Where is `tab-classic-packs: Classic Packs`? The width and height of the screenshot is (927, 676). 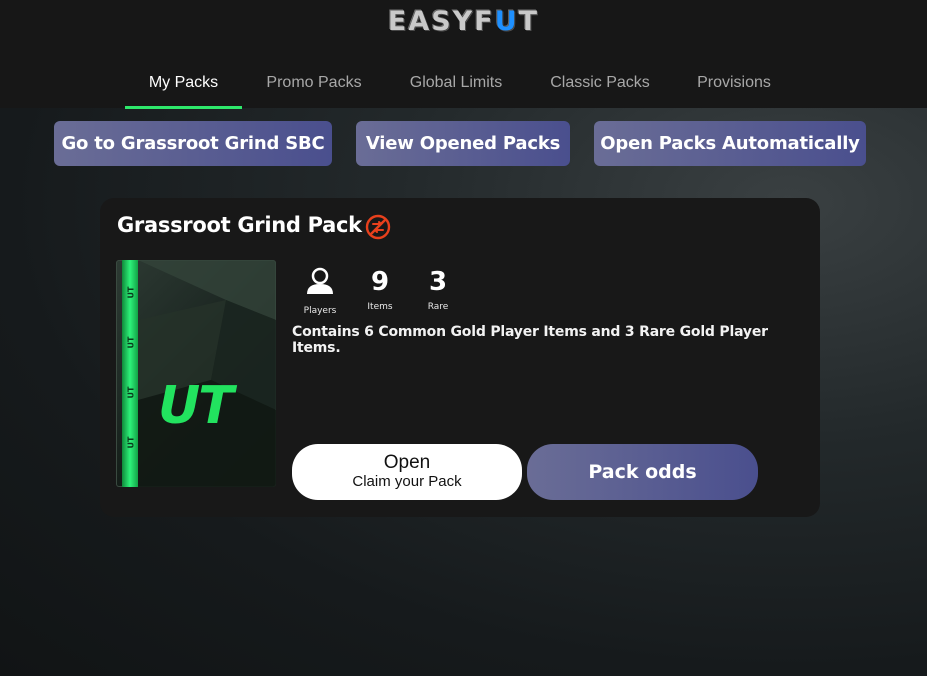 tab-classic-packs: Classic Packs is located at coordinates (600, 83).